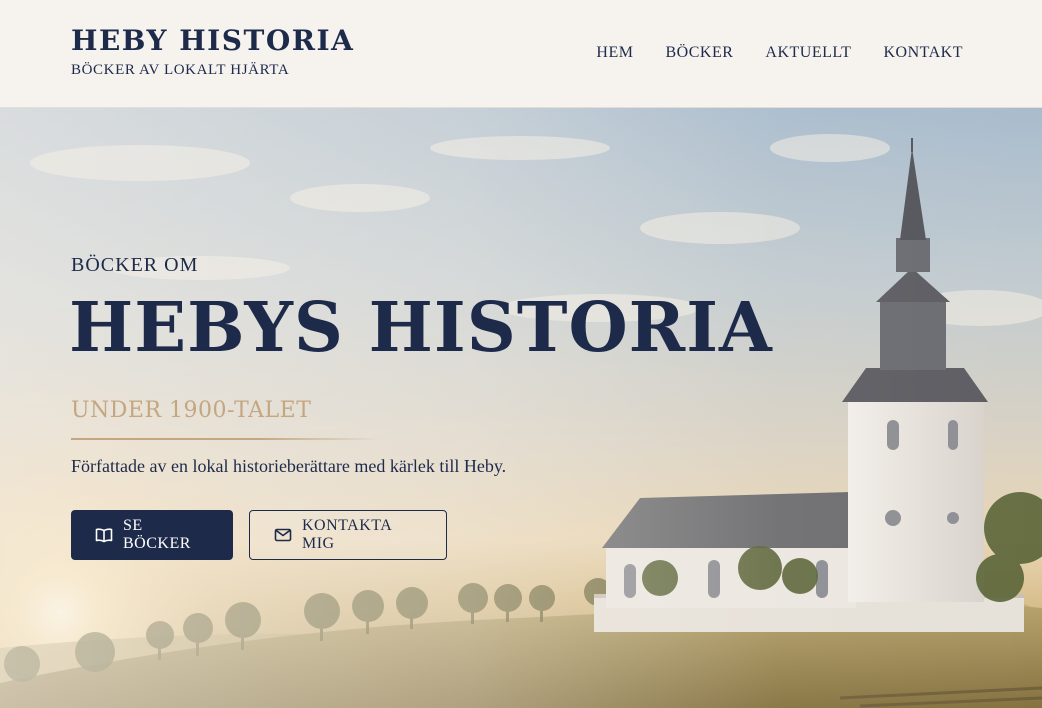 The height and width of the screenshot is (708, 1042). Describe the element at coordinates (157, 534) in the screenshot. I see `see-books-label: SE BÖCKER` at that location.